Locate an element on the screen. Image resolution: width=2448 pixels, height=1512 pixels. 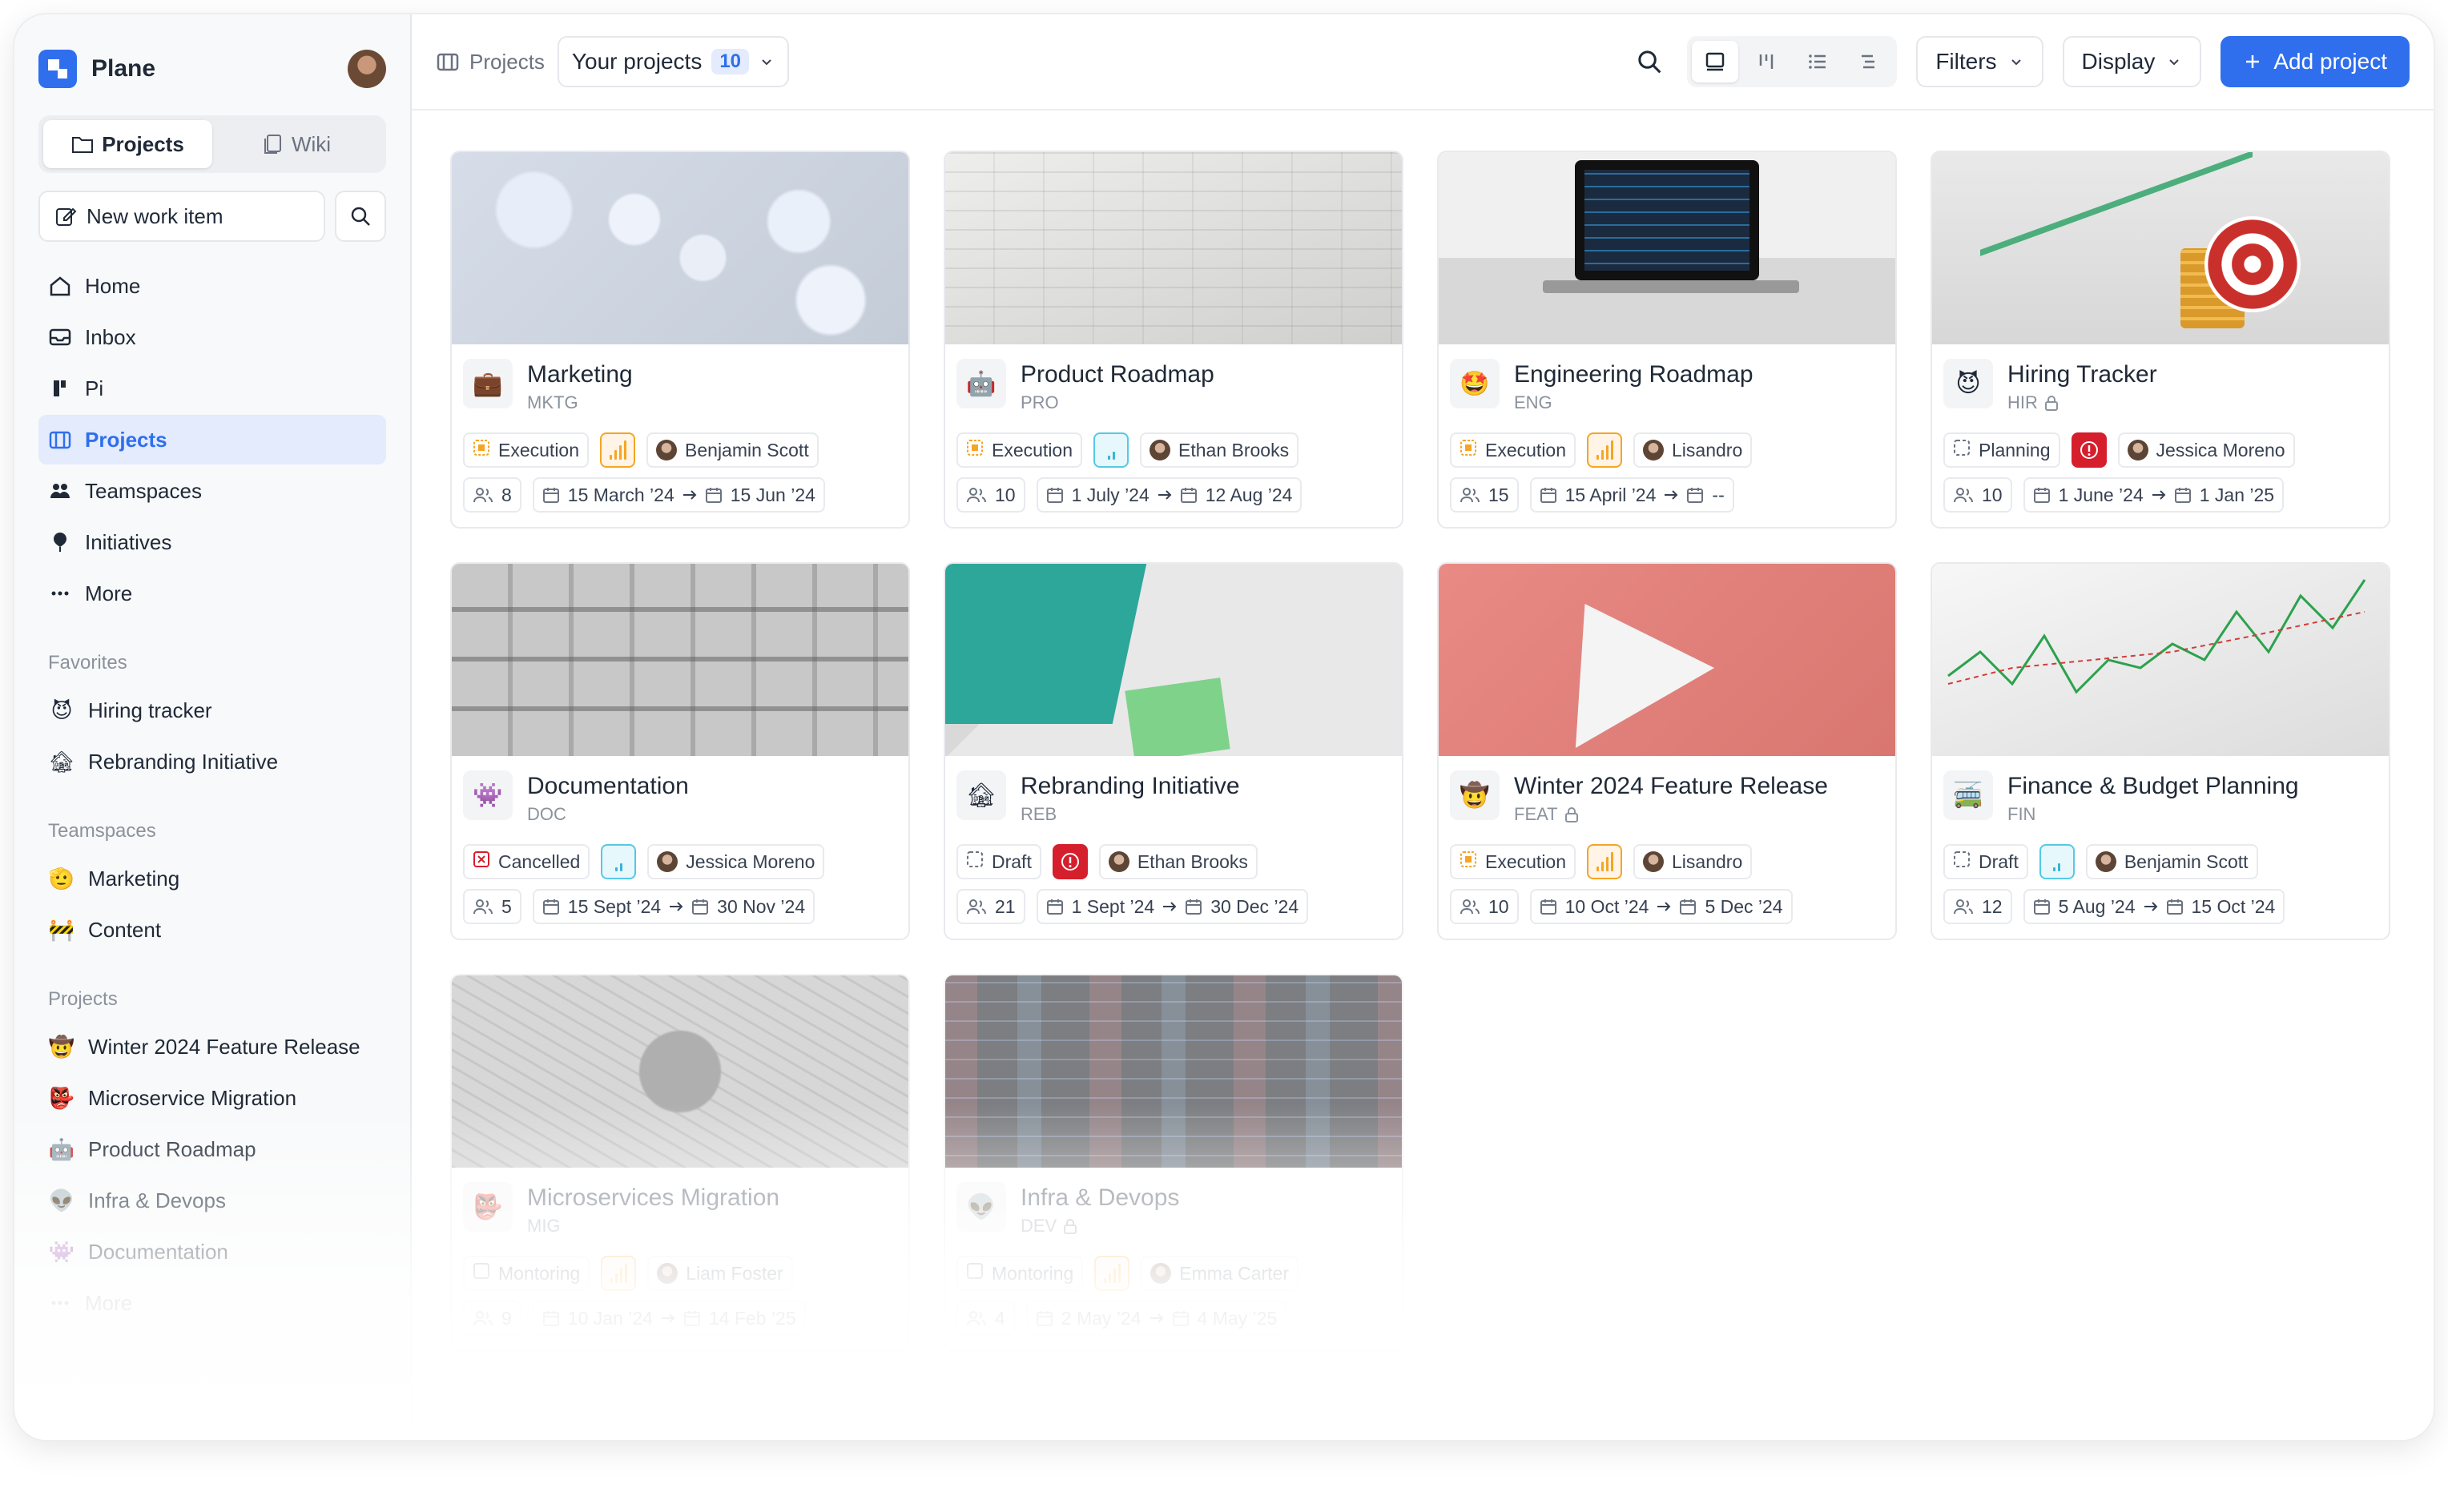
project-lead-dropdown: Liam Foster is located at coordinates (720, 1273).